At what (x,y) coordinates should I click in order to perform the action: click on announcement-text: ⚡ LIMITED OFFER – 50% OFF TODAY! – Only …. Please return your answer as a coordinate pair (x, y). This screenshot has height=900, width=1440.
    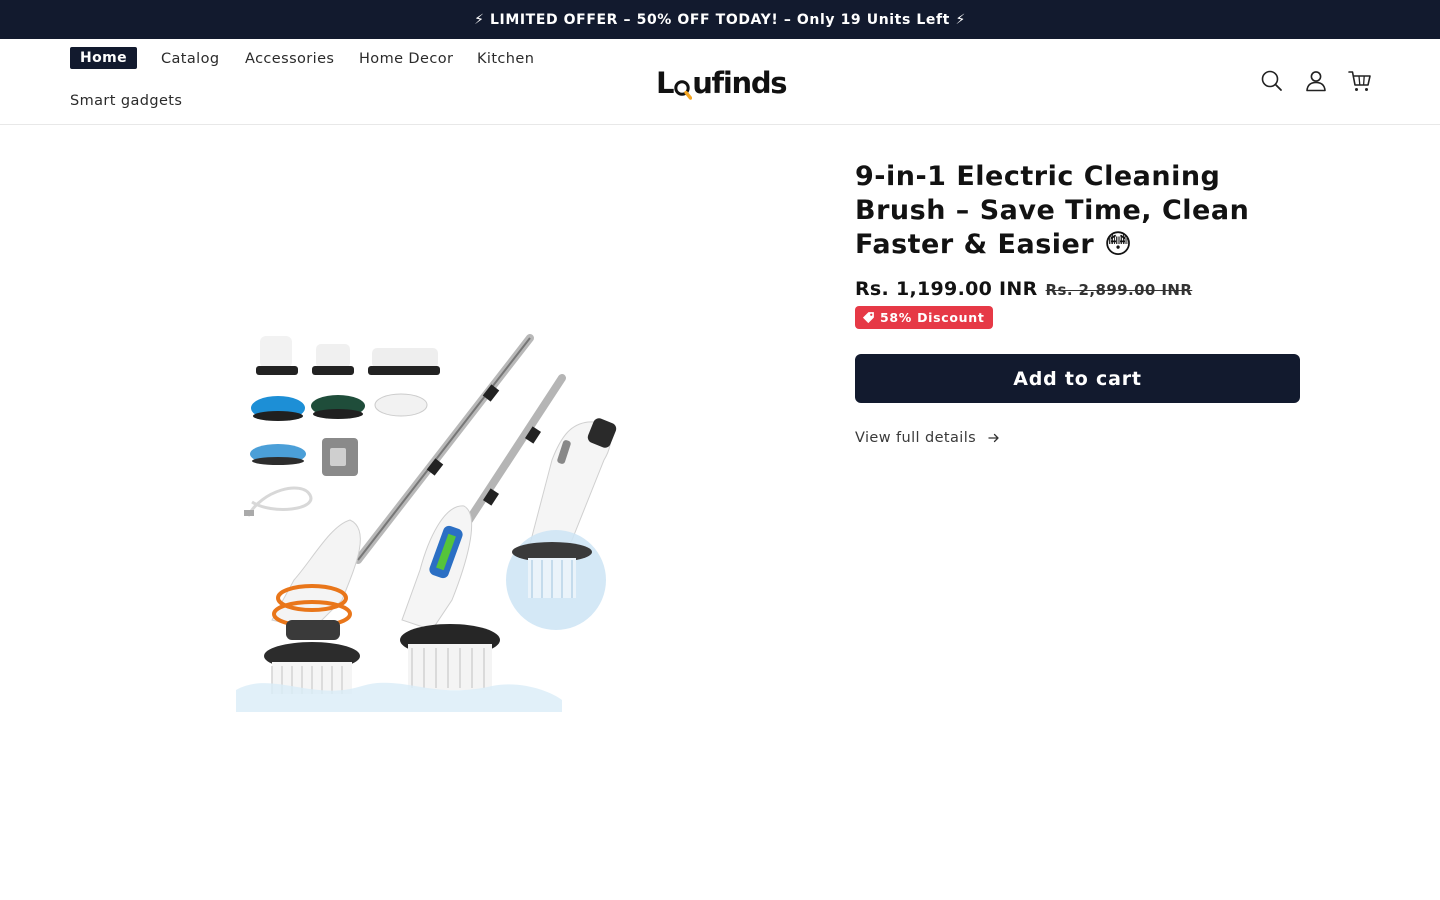
    Looking at the image, I should click on (720, 19).